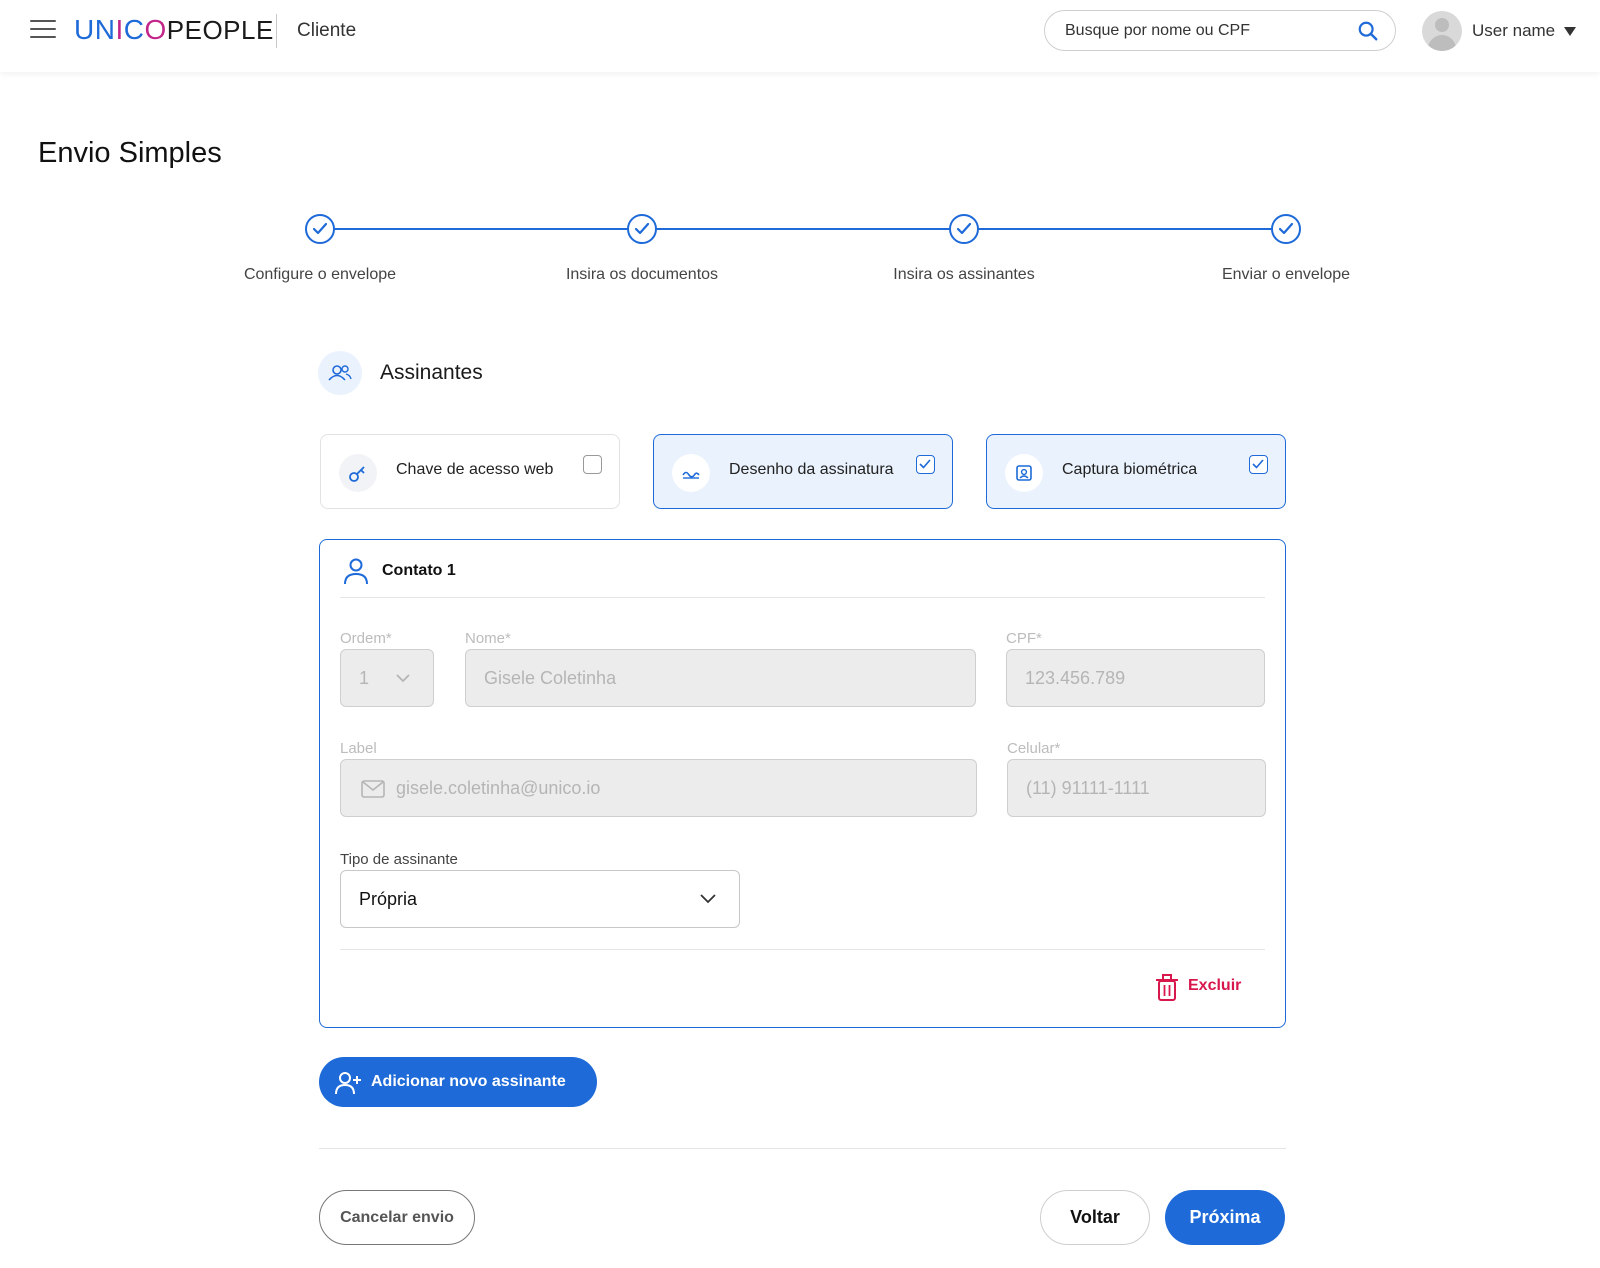 The height and width of the screenshot is (1268, 1600). I want to click on cancel-button: Cancelar envio, so click(397, 1217).